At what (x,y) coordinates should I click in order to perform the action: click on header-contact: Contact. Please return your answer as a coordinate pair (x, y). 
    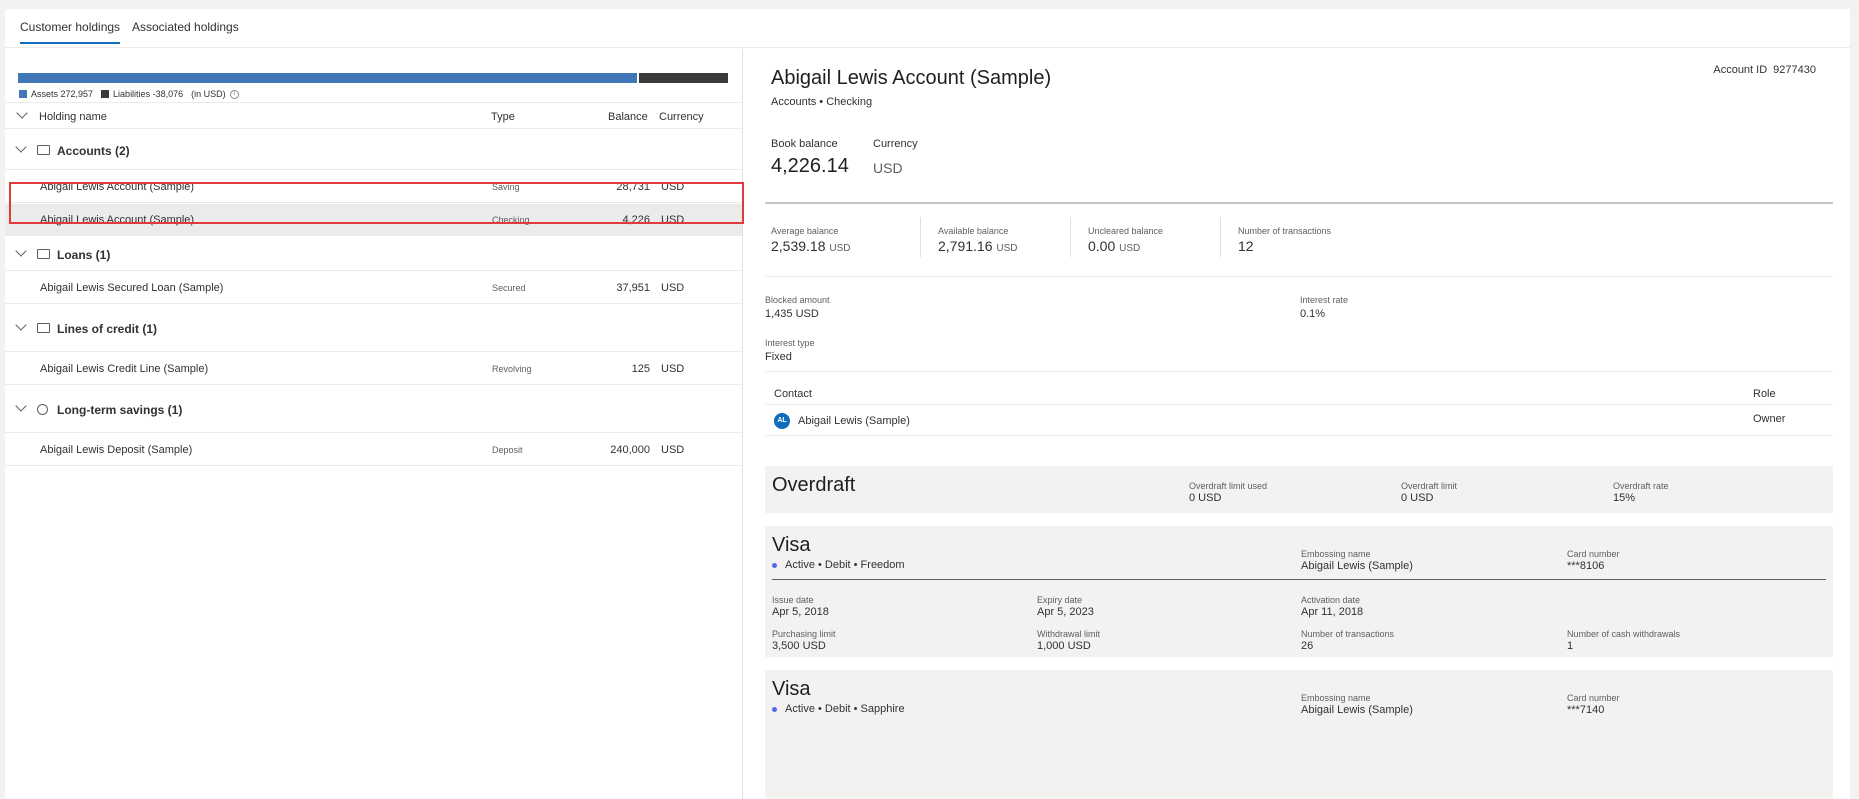
    Looking at the image, I should click on (793, 394).